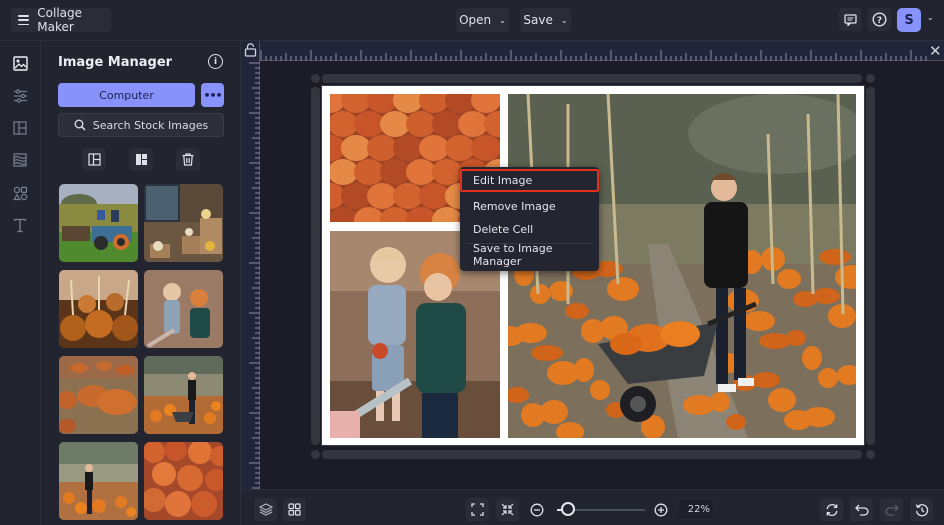 The height and width of the screenshot is (525, 944). Describe the element at coordinates (183, 309) in the screenshot. I see `thumbnail-kids` at that location.